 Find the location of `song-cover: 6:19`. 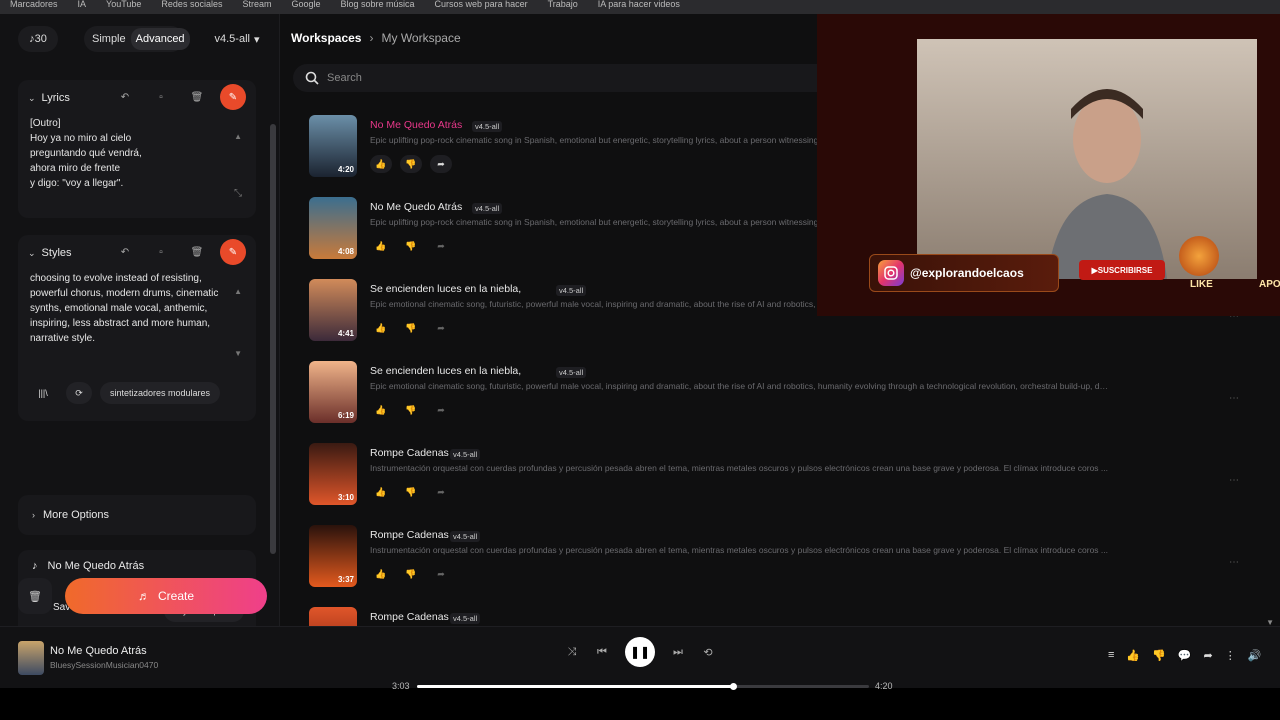

song-cover: 6:19 is located at coordinates (333, 392).